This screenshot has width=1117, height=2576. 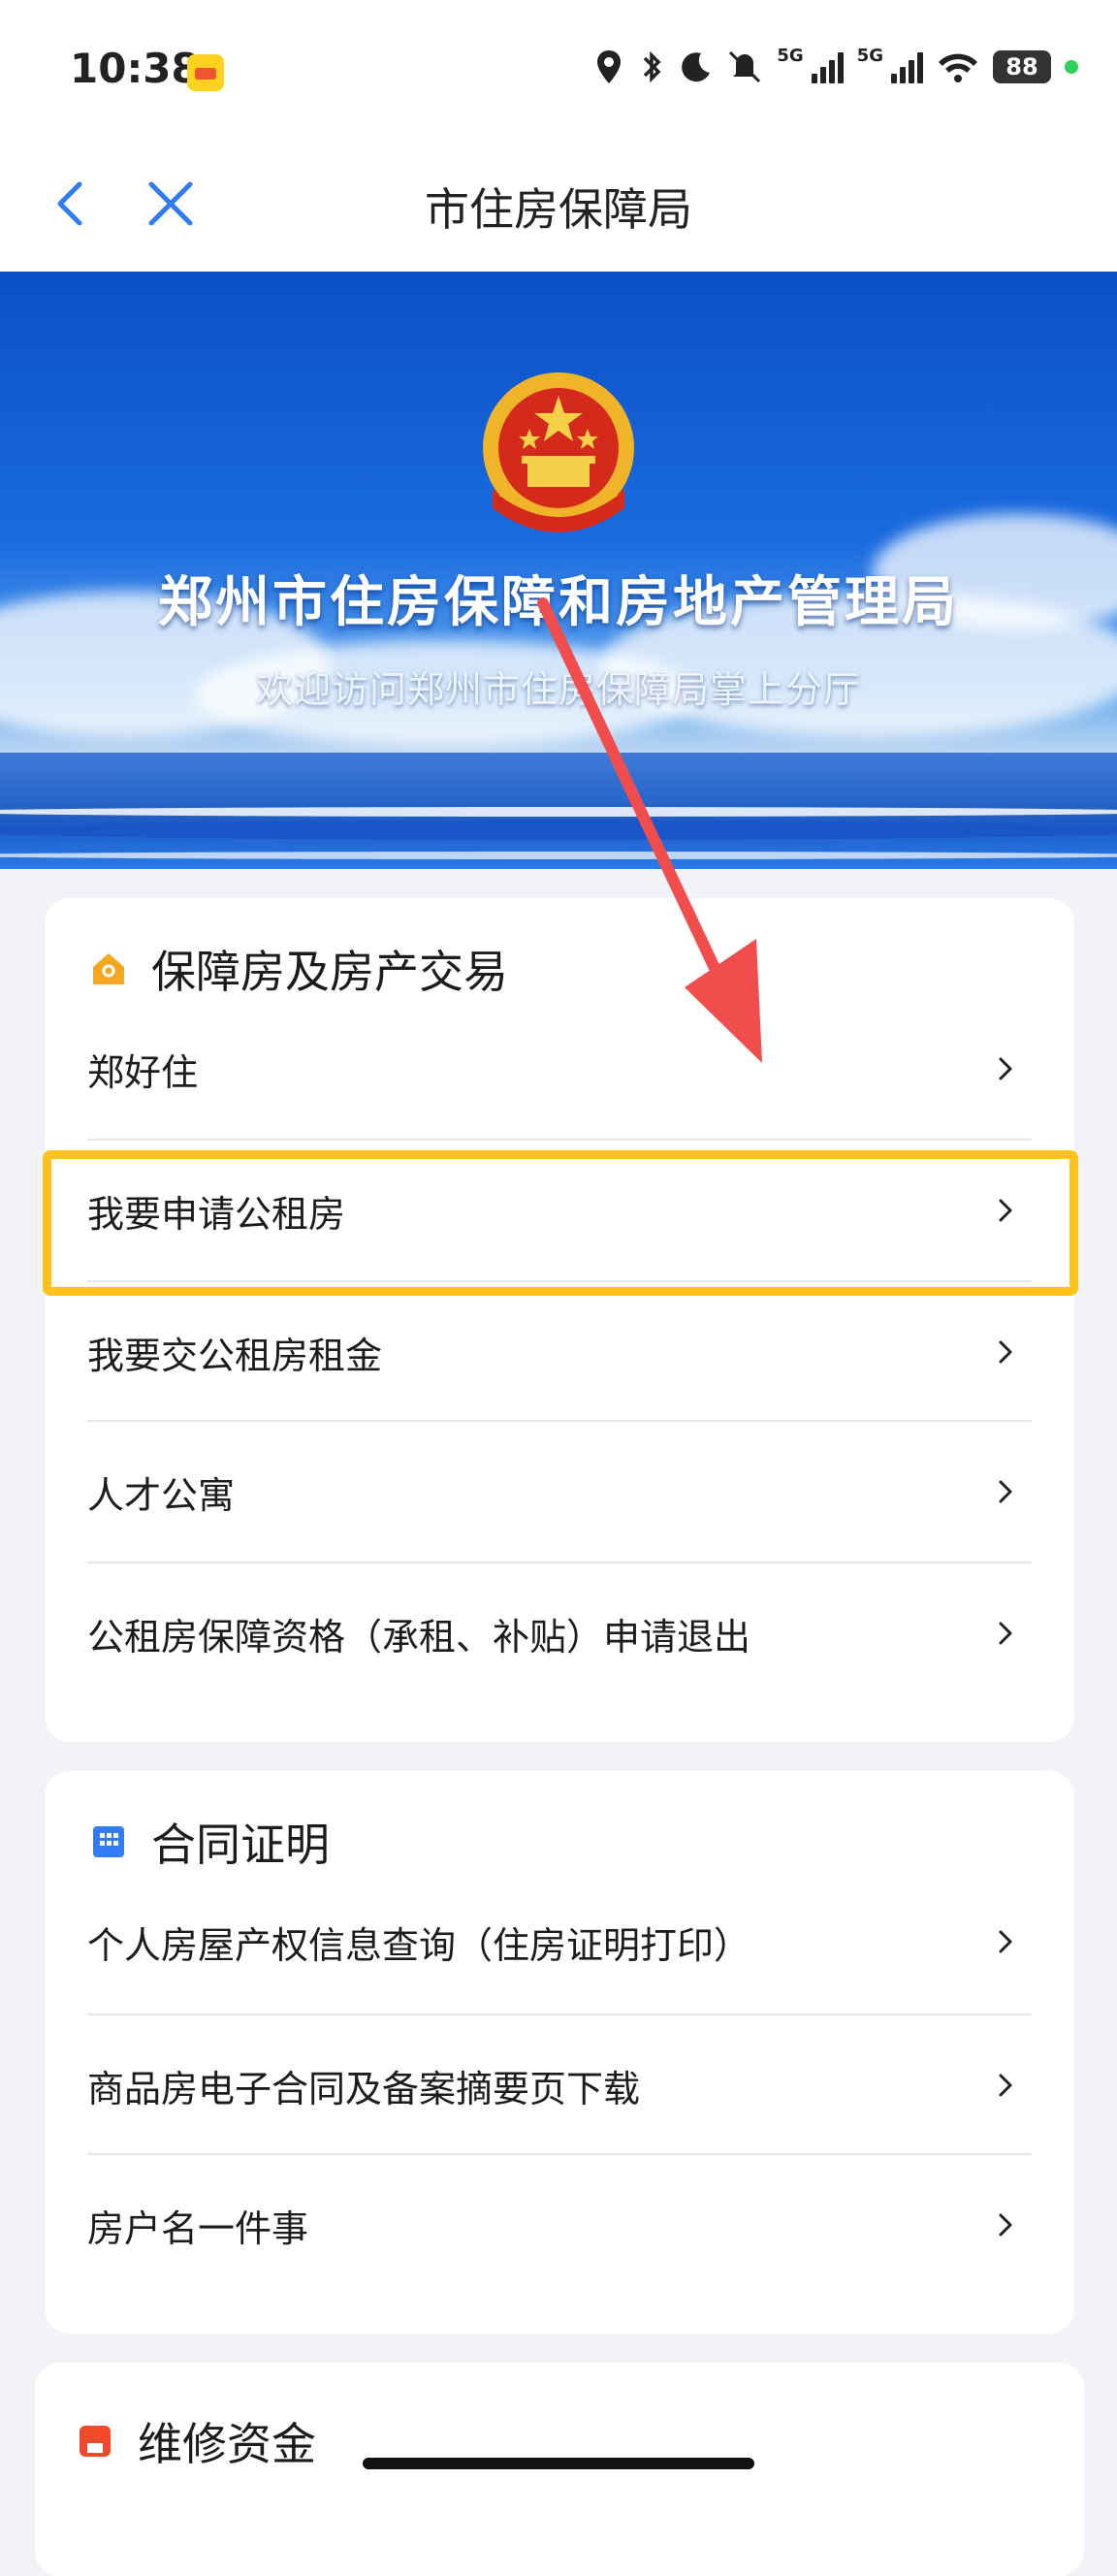 I want to click on section-header: 保障房及房产交易, so click(x=298, y=969).